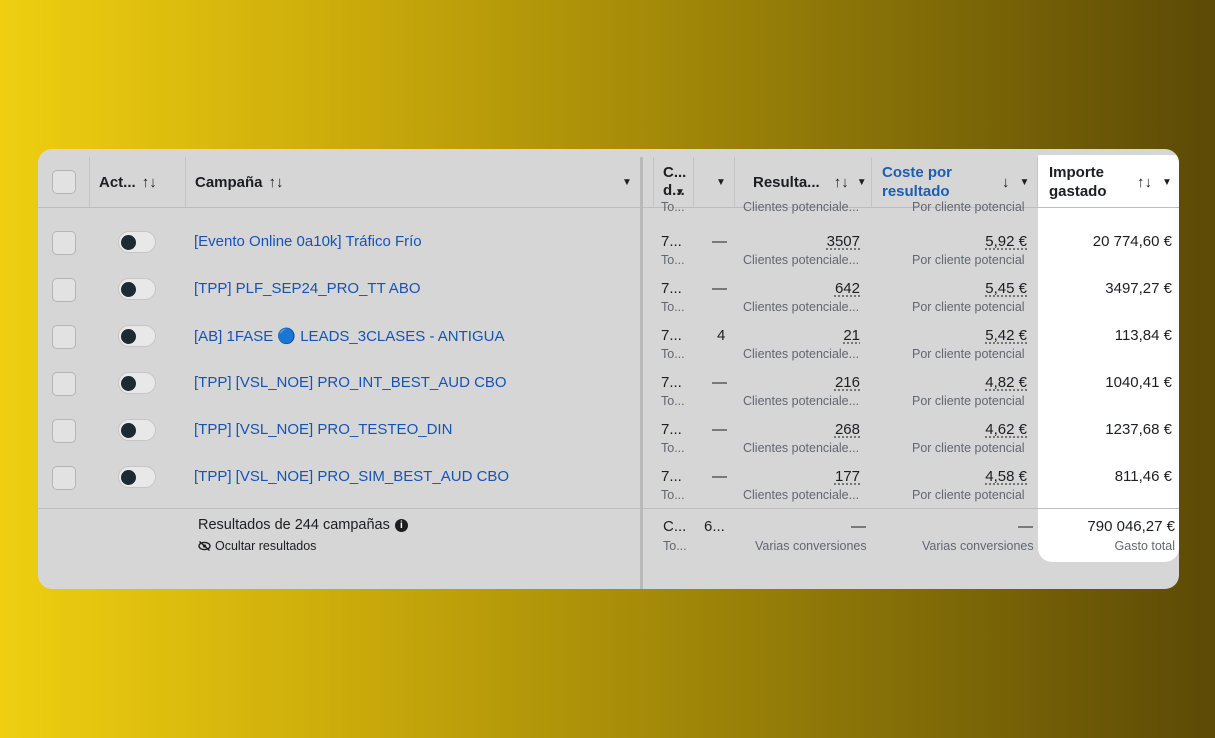 This screenshot has width=1215, height=738. Describe the element at coordinates (820, 476) in the screenshot. I see `row-results-value: 177` at that location.